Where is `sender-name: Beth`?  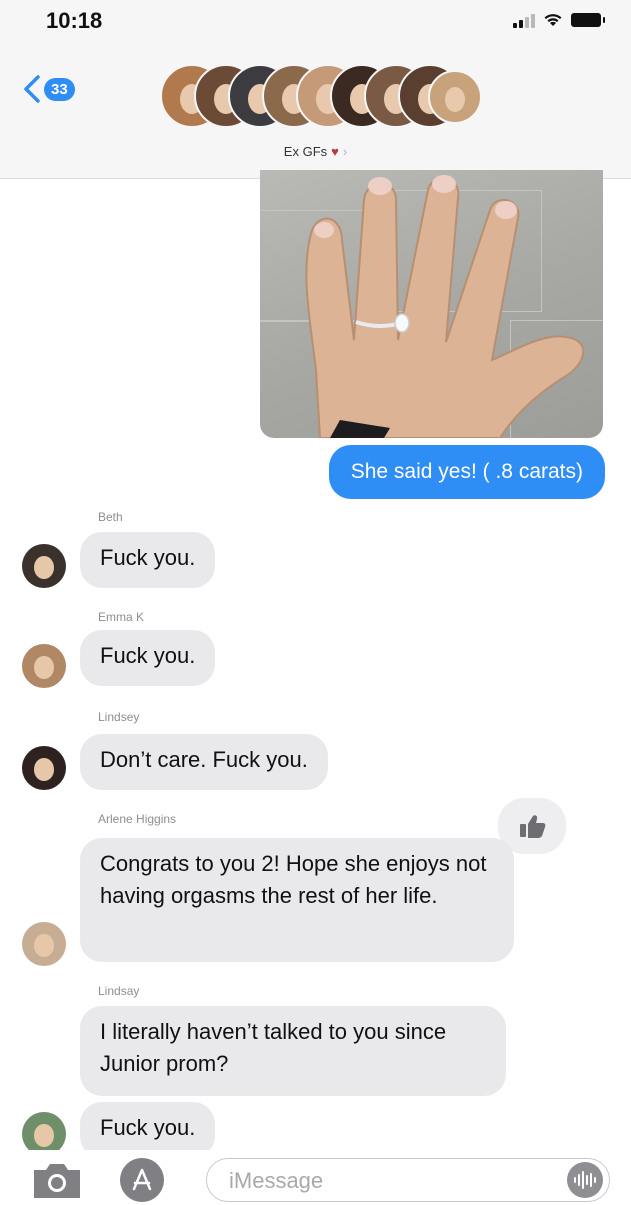
sender-name: Beth is located at coordinates (110, 517).